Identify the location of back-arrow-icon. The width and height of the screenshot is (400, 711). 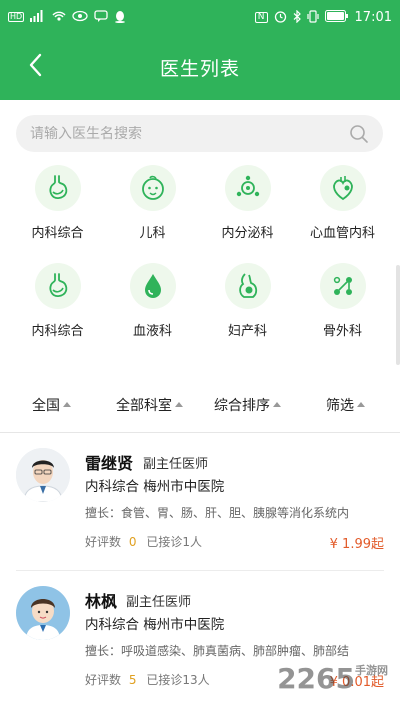
(35, 65).